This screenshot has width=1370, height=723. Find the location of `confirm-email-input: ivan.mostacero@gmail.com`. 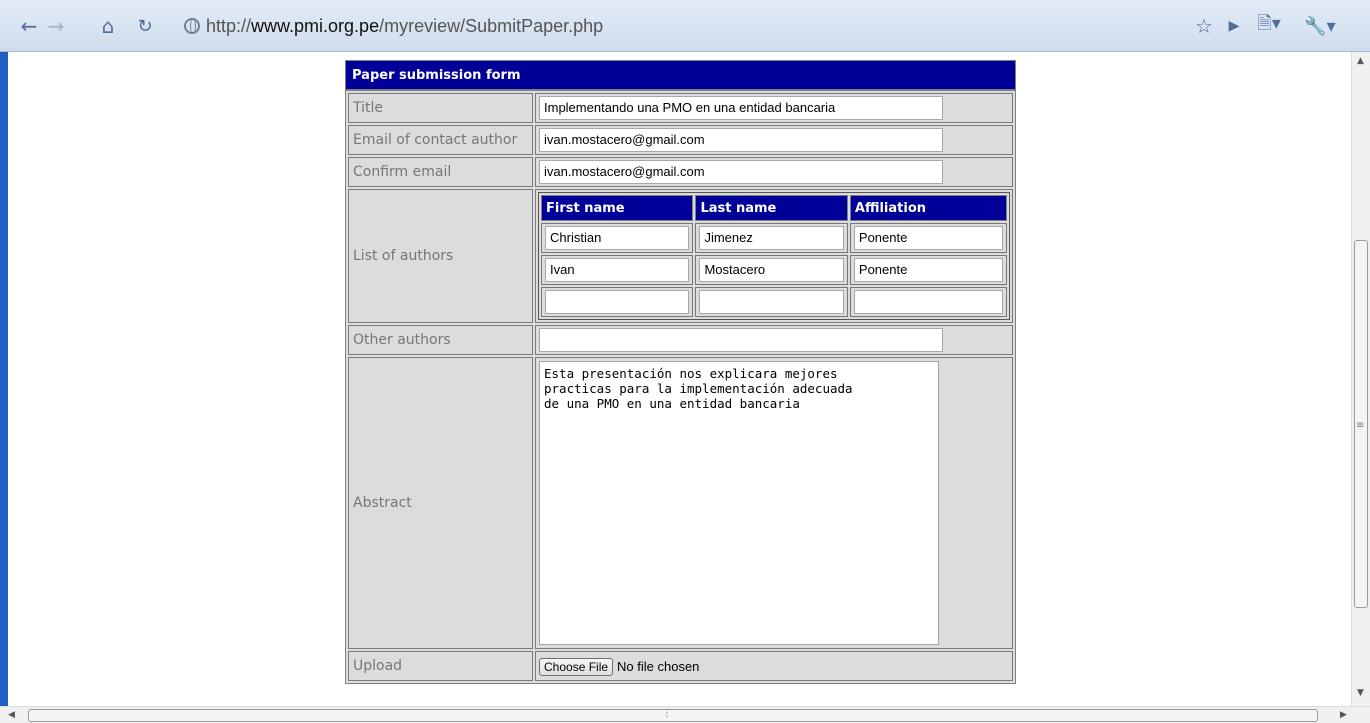

confirm-email-input: ivan.mostacero@gmail.com is located at coordinates (741, 172).